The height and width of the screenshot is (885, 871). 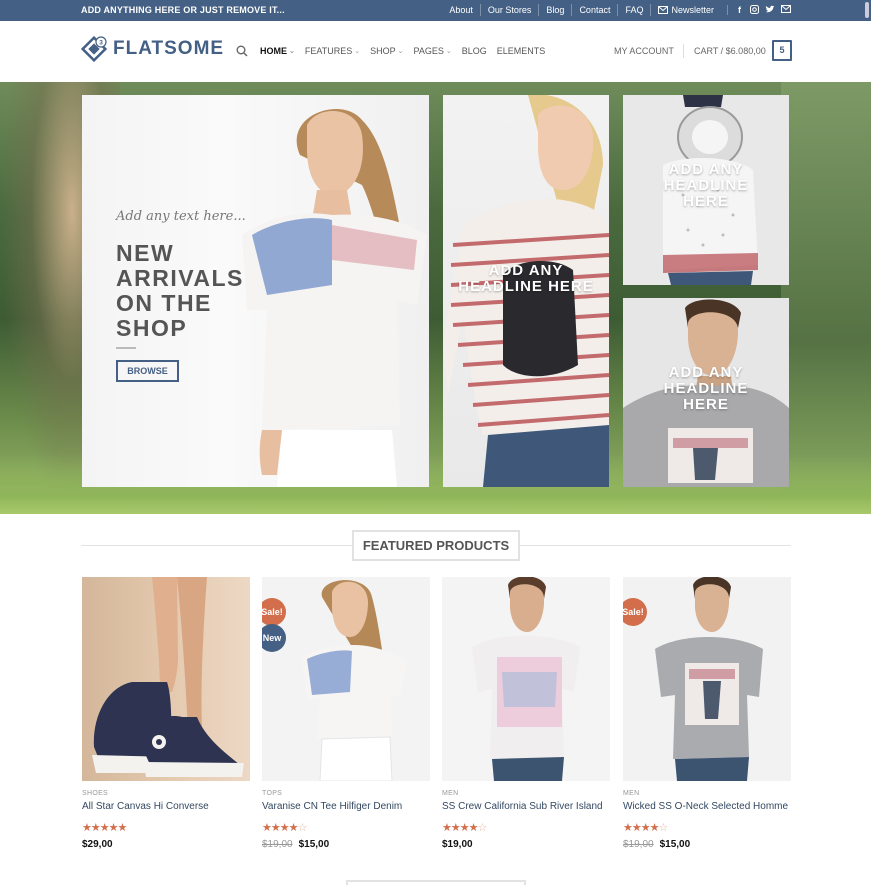 I want to click on facebook-icon: f, so click(x=739, y=10).